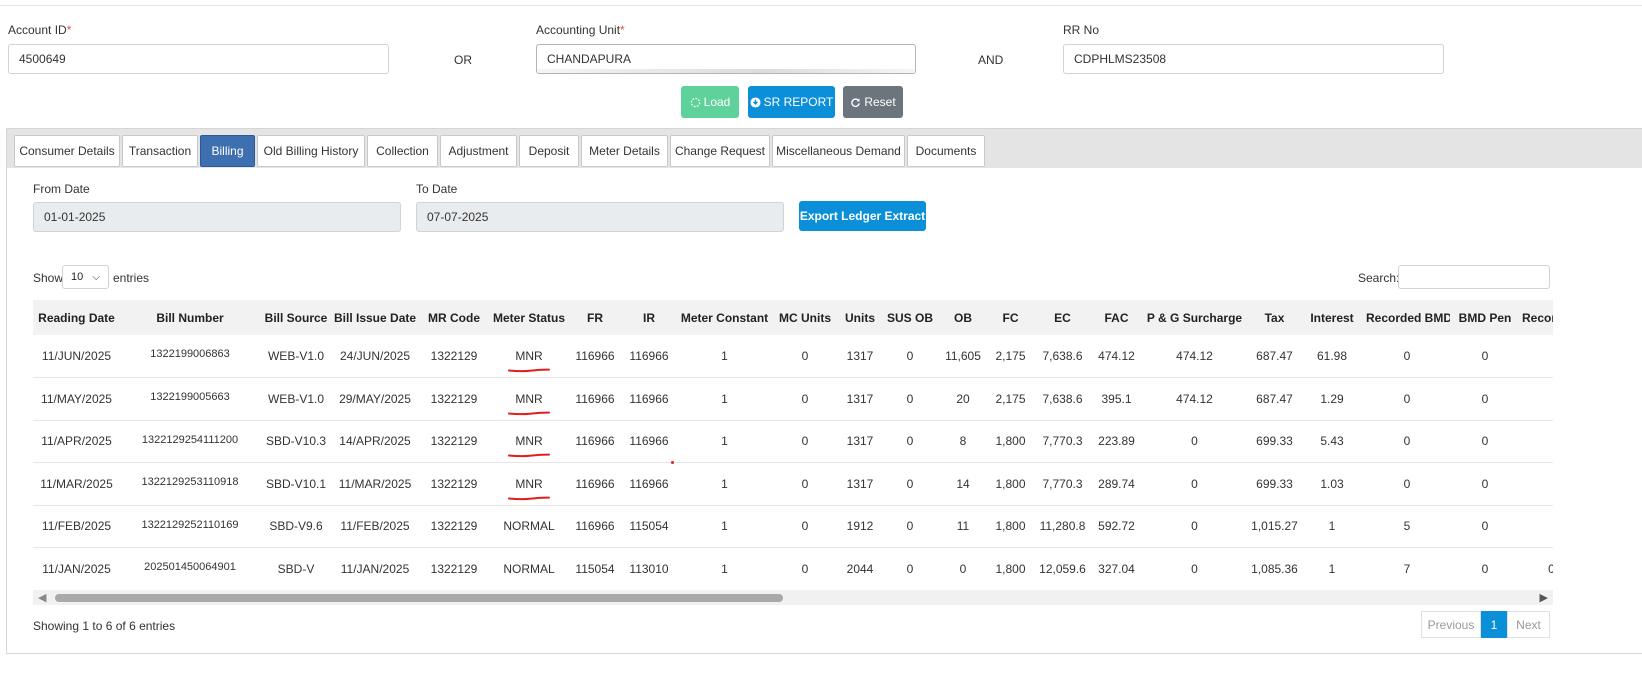  What do you see at coordinates (76, 317) in the screenshot?
I see `column-header: Reading Date` at bounding box center [76, 317].